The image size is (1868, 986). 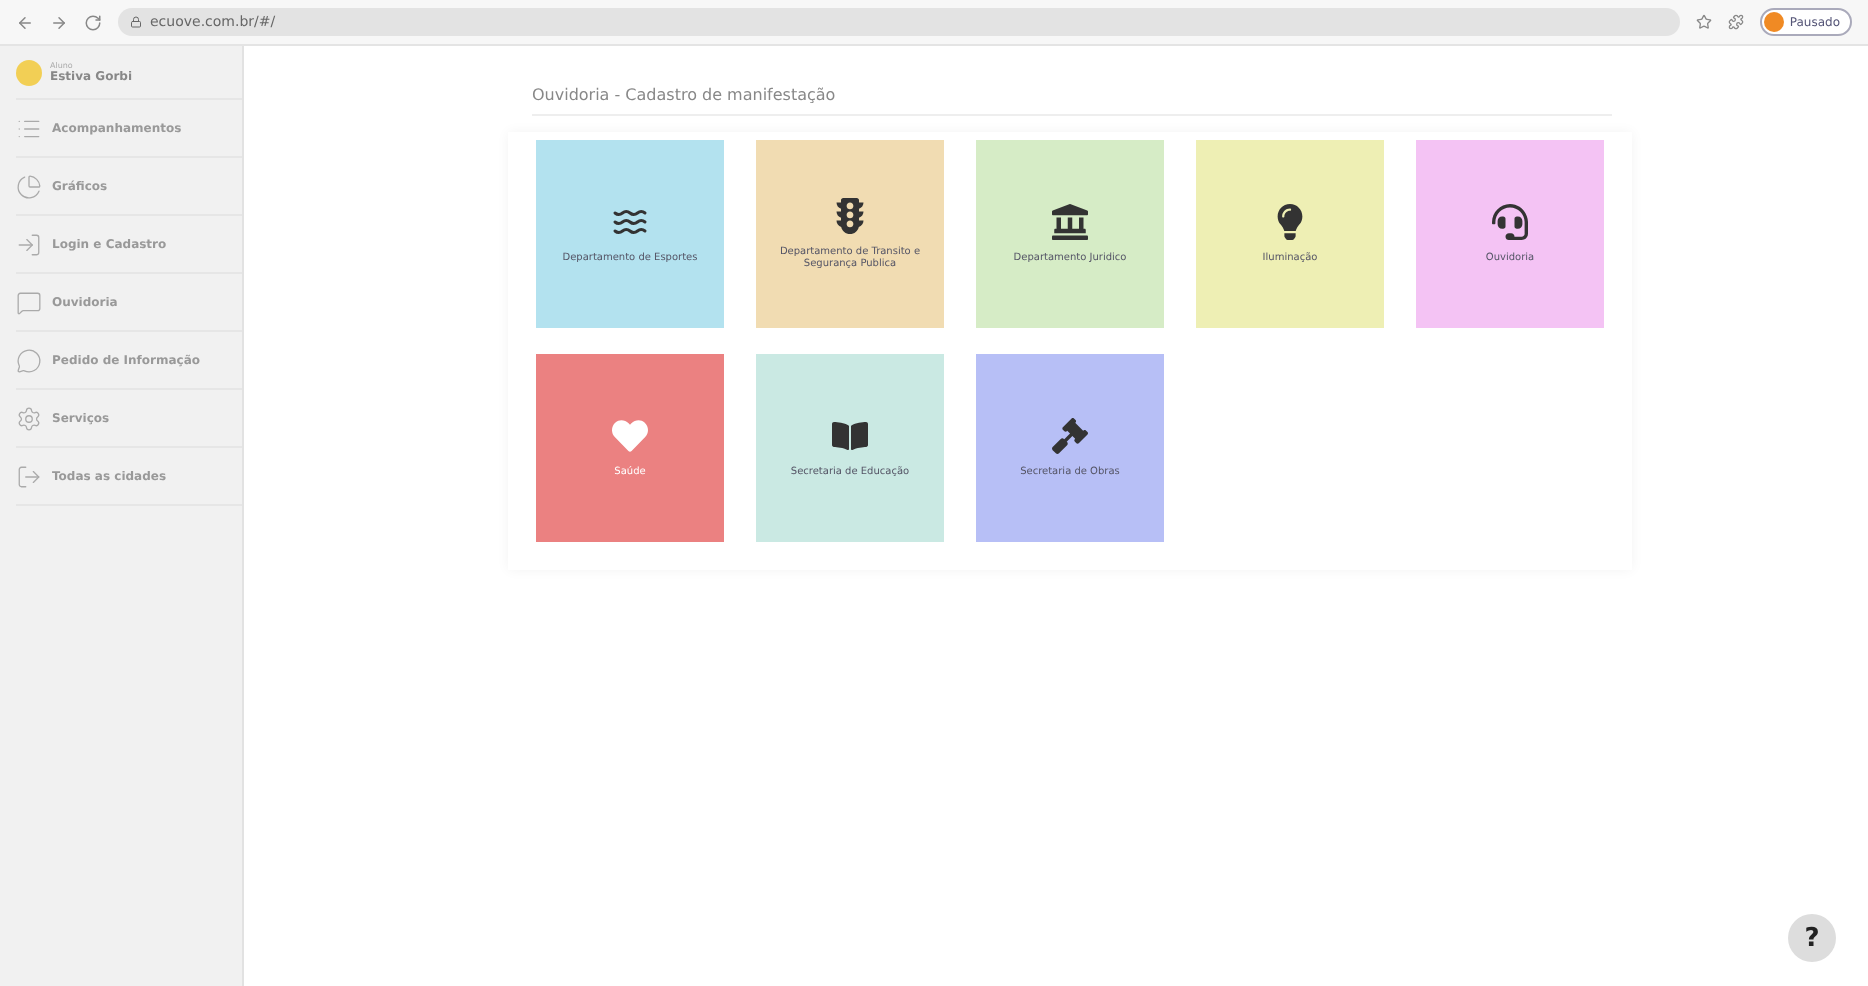 What do you see at coordinates (1812, 938) in the screenshot?
I see `help-button: ?` at bounding box center [1812, 938].